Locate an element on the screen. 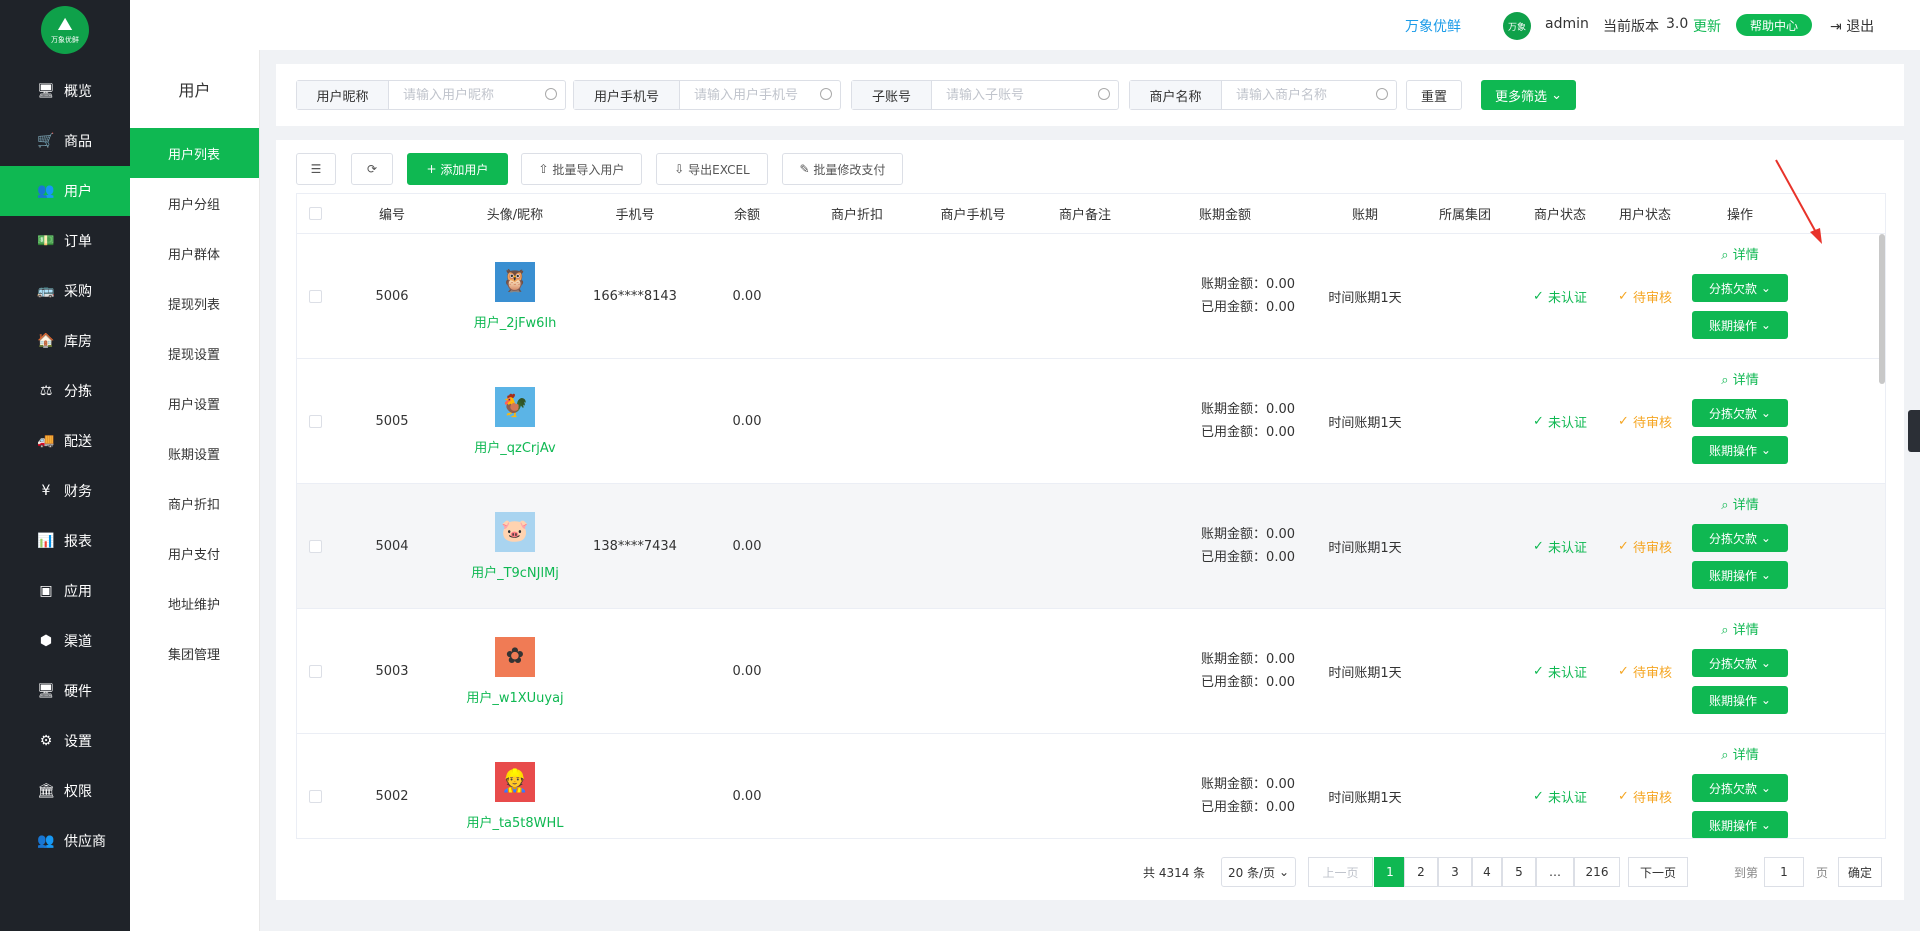 The height and width of the screenshot is (931, 1920). subnav-item-8: 用户支付 is located at coordinates (194, 553).